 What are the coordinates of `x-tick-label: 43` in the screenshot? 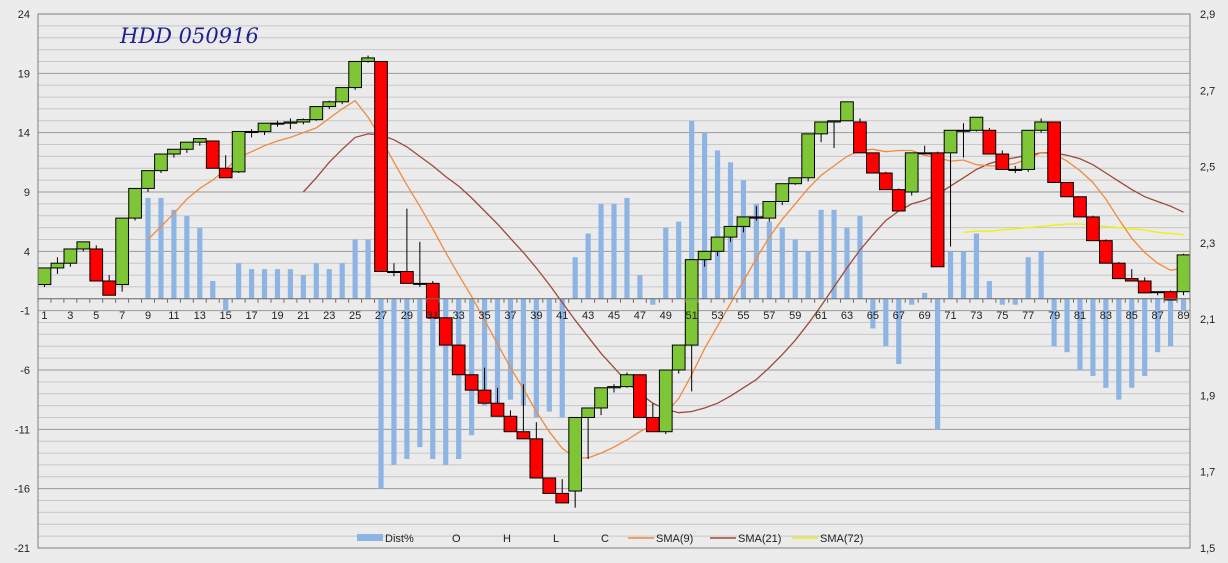 It's located at (588, 316).